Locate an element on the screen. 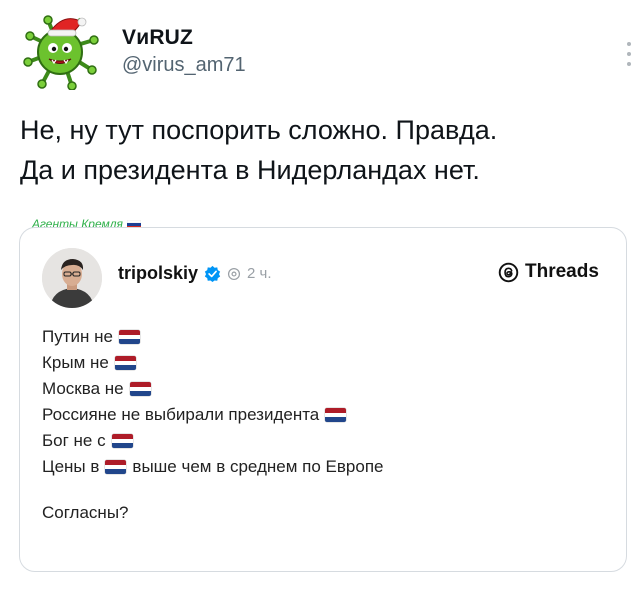 This screenshot has height=594, width=640. quoted-post-line: Цены в выше чем в среднем по Европе is located at coordinates (327, 467).